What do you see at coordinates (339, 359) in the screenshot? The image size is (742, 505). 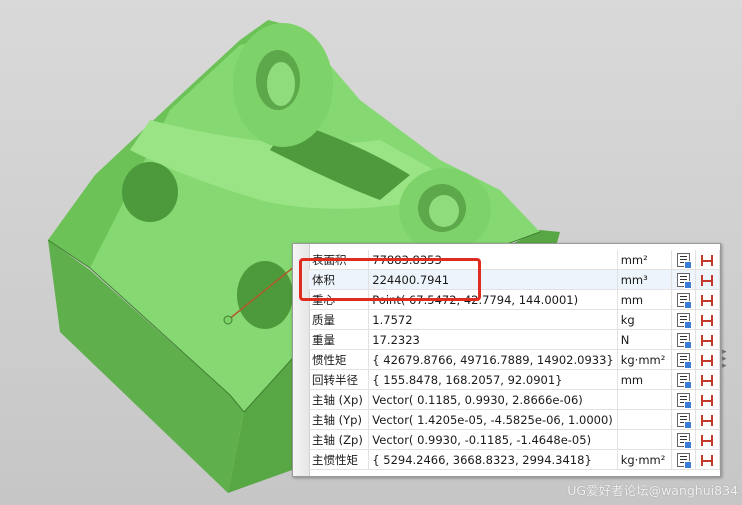 I see `measurement-name: 惯性矩` at bounding box center [339, 359].